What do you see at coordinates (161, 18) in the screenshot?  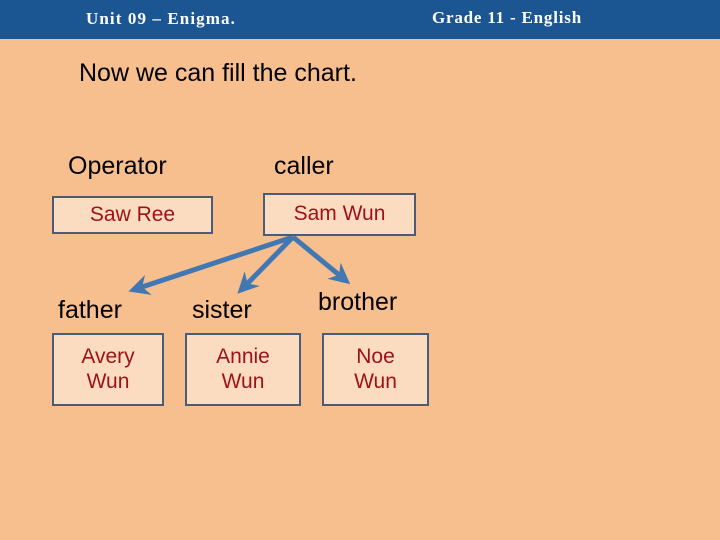 I see `unit-title: Unit 09 – Enigma.` at bounding box center [161, 18].